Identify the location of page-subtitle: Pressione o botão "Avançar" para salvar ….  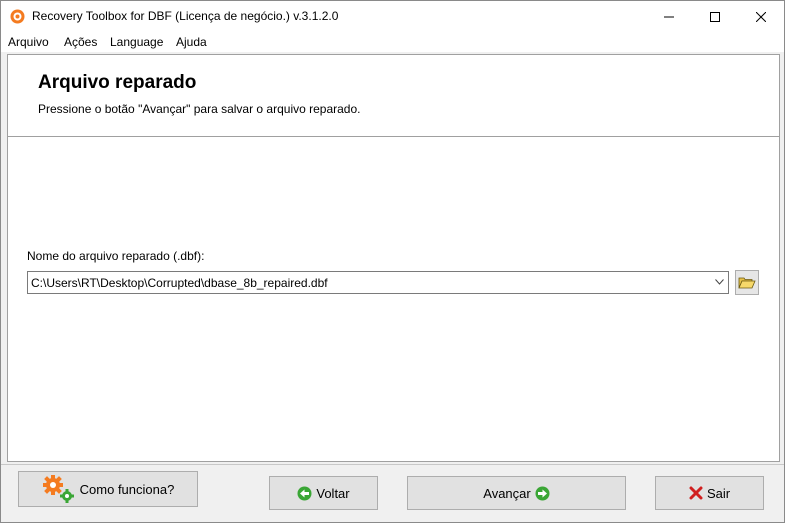
(199, 109).